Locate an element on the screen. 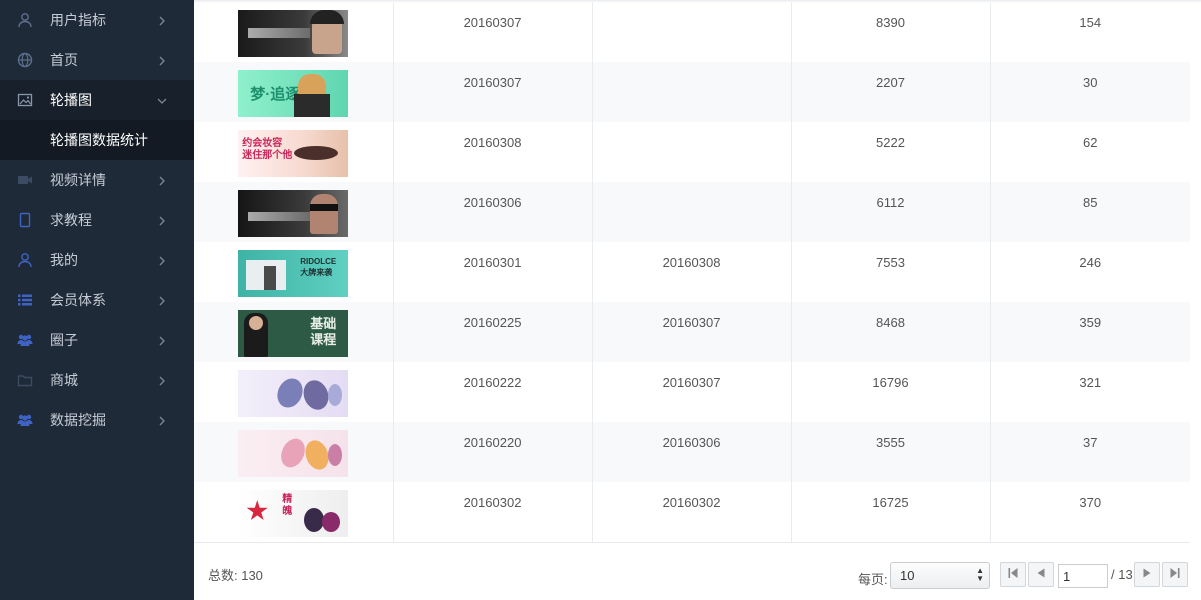  carousel-thumbnail: 约会妆容 迷住那个他 is located at coordinates (293, 153).